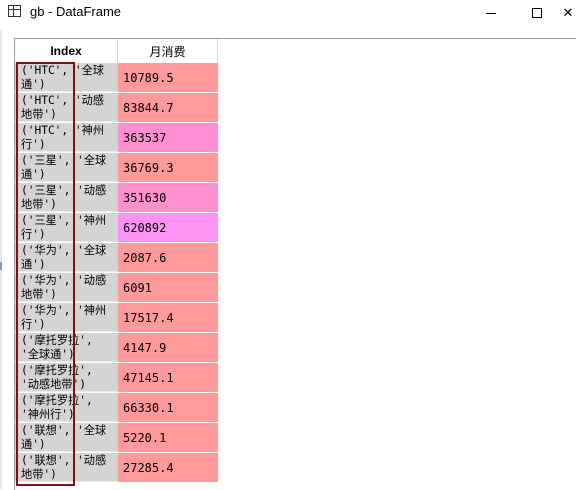 Image resolution: width=576 pixels, height=490 pixels. I want to click on value-cell: 17517.4, so click(168, 317).